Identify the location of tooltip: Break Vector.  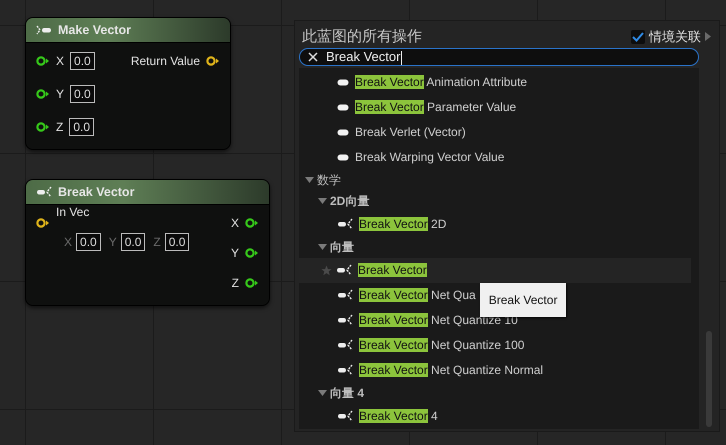
(523, 299).